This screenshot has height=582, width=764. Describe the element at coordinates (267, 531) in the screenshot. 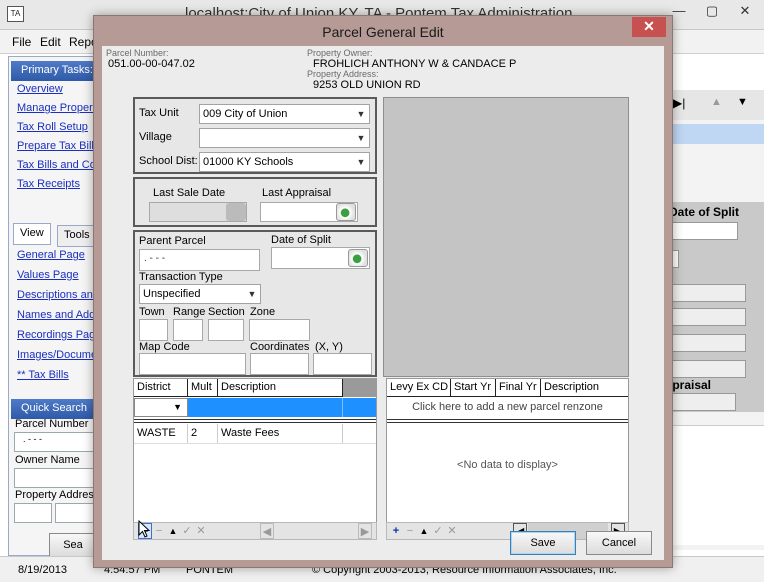

I see `scroll-left-icon: ◀` at that location.